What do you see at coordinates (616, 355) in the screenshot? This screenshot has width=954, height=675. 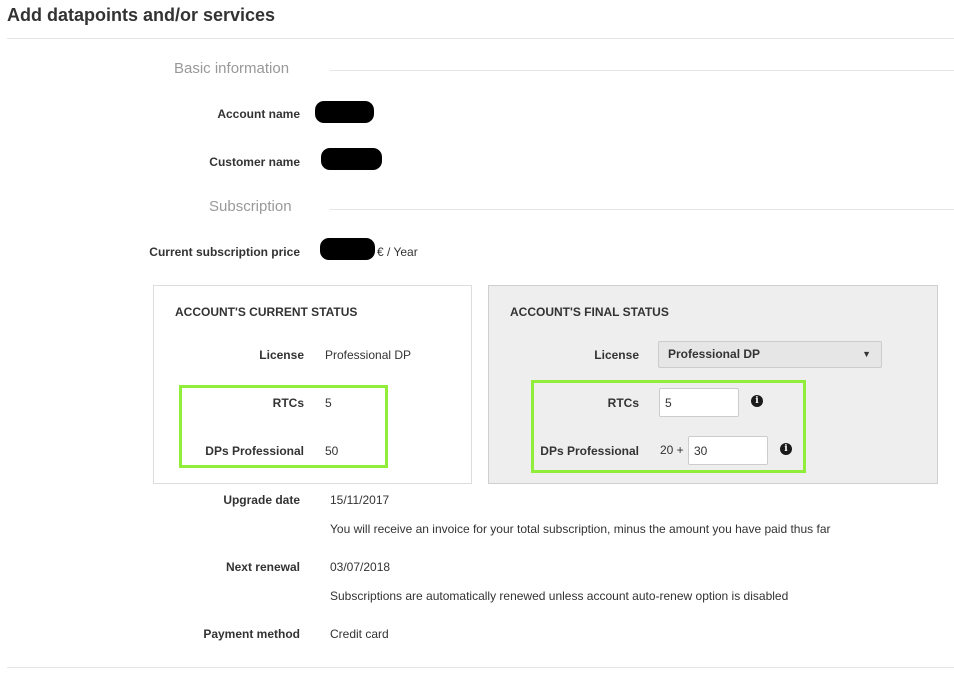 I see `final-license-label: License` at bounding box center [616, 355].